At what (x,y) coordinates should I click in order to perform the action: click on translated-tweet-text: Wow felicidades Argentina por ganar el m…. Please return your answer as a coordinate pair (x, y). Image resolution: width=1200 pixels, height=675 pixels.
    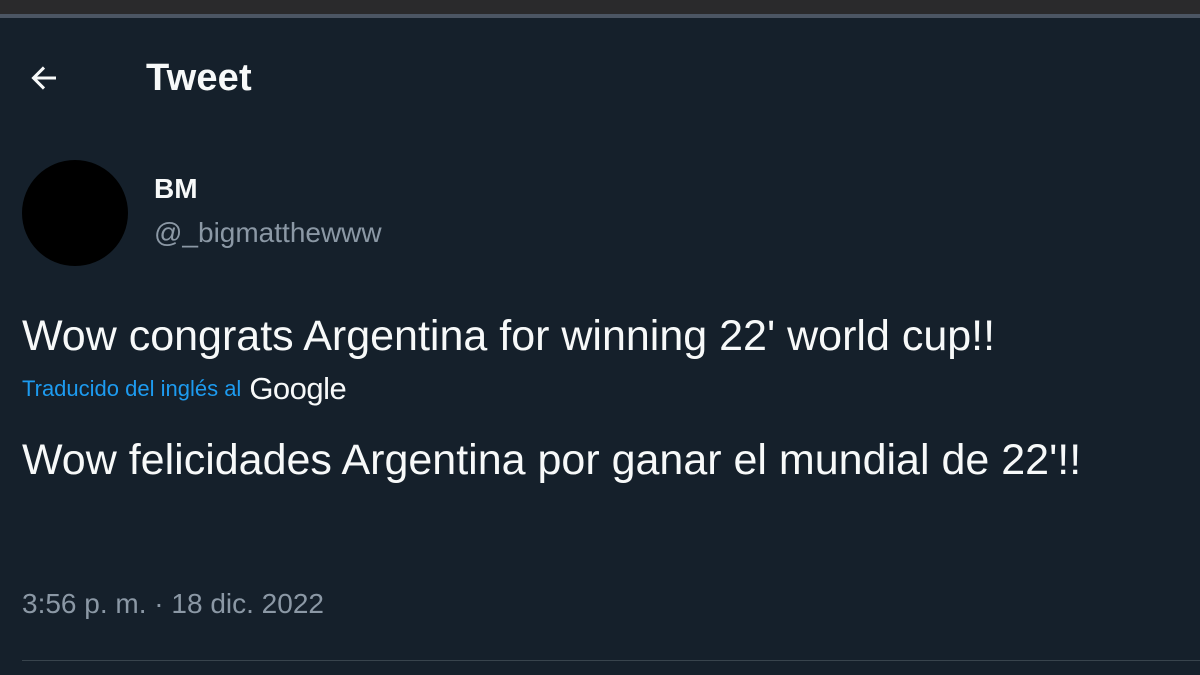
    Looking at the image, I should click on (552, 460).